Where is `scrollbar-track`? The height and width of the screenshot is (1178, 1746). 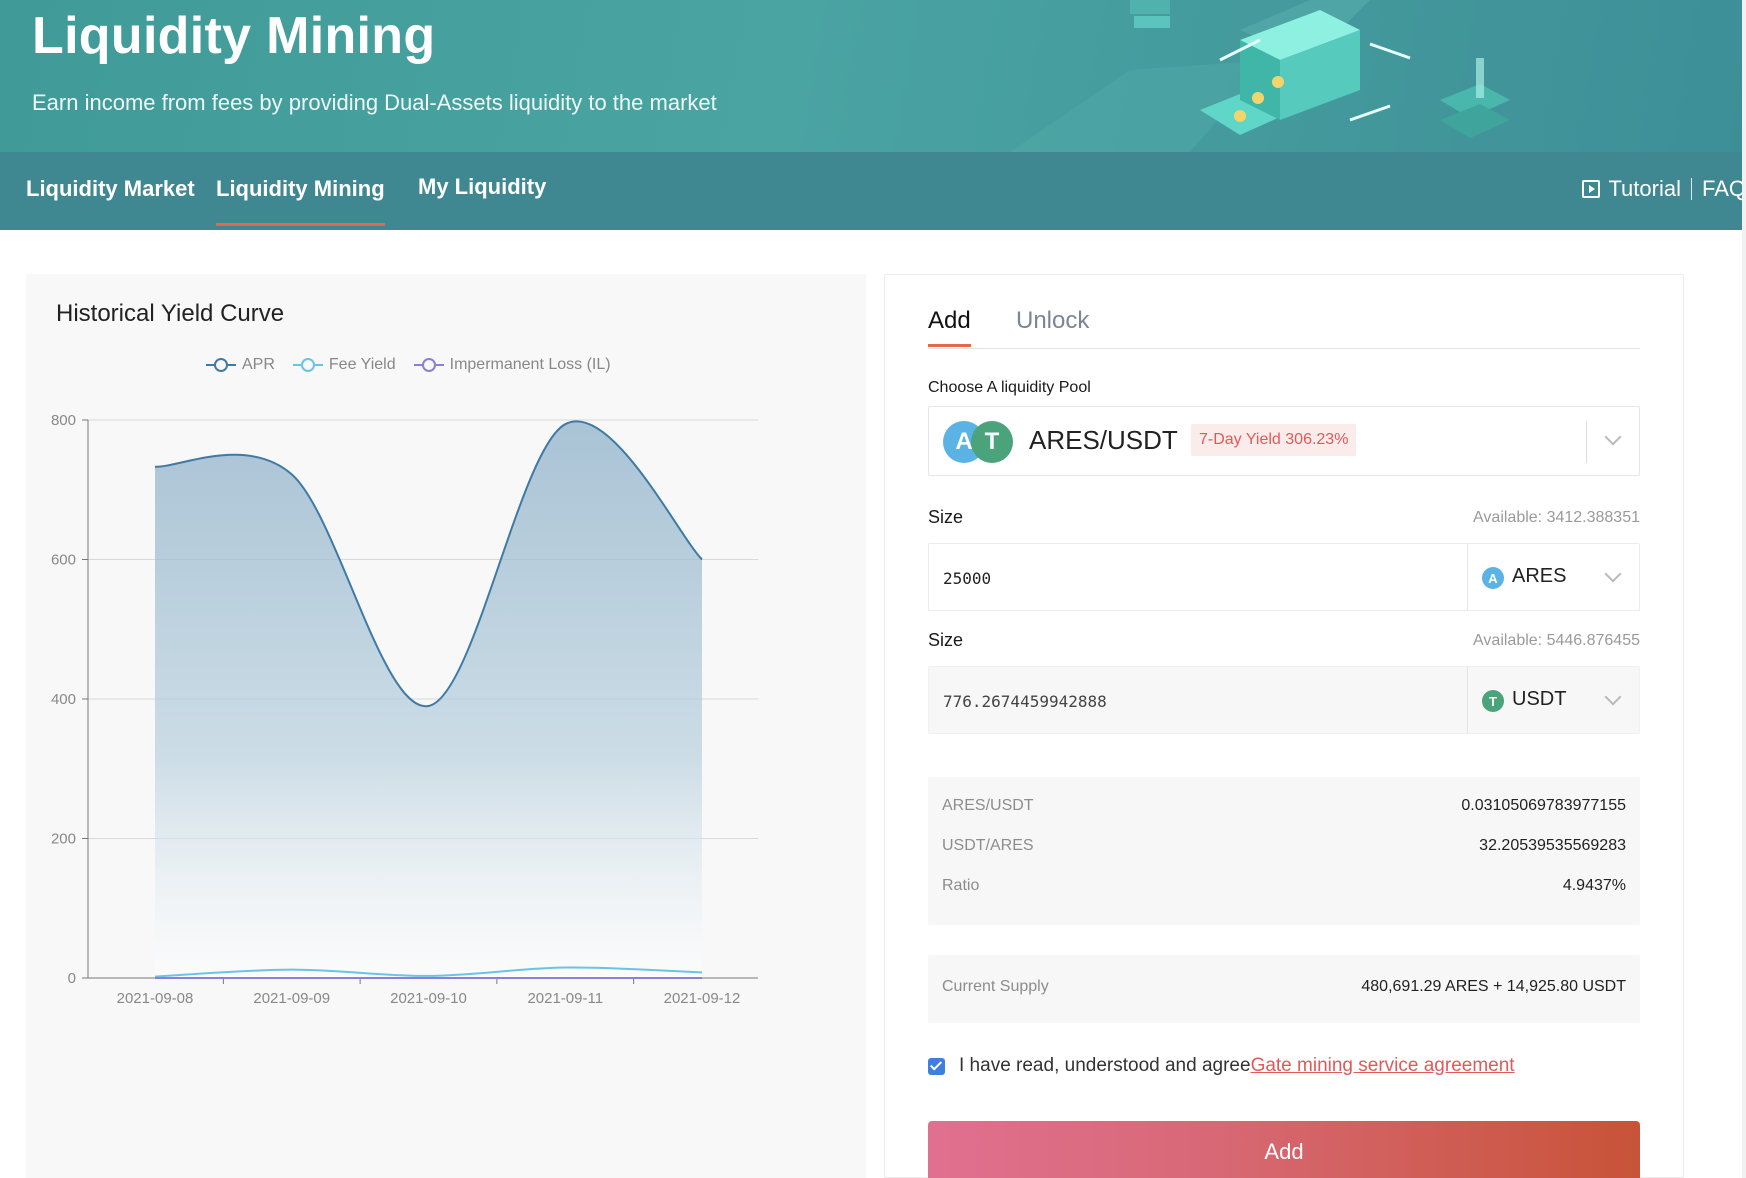
scrollbar-track is located at coordinates (1744, 589).